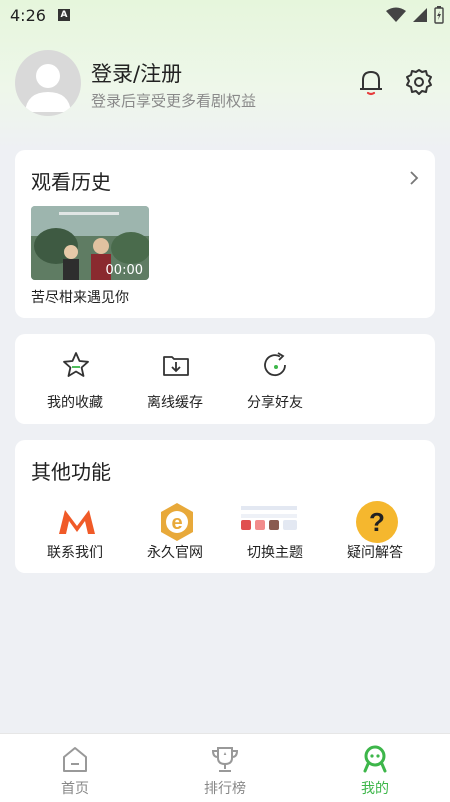  Describe the element at coordinates (225, 789) in the screenshot. I see `tab-ranking-label: 排行榜` at that location.